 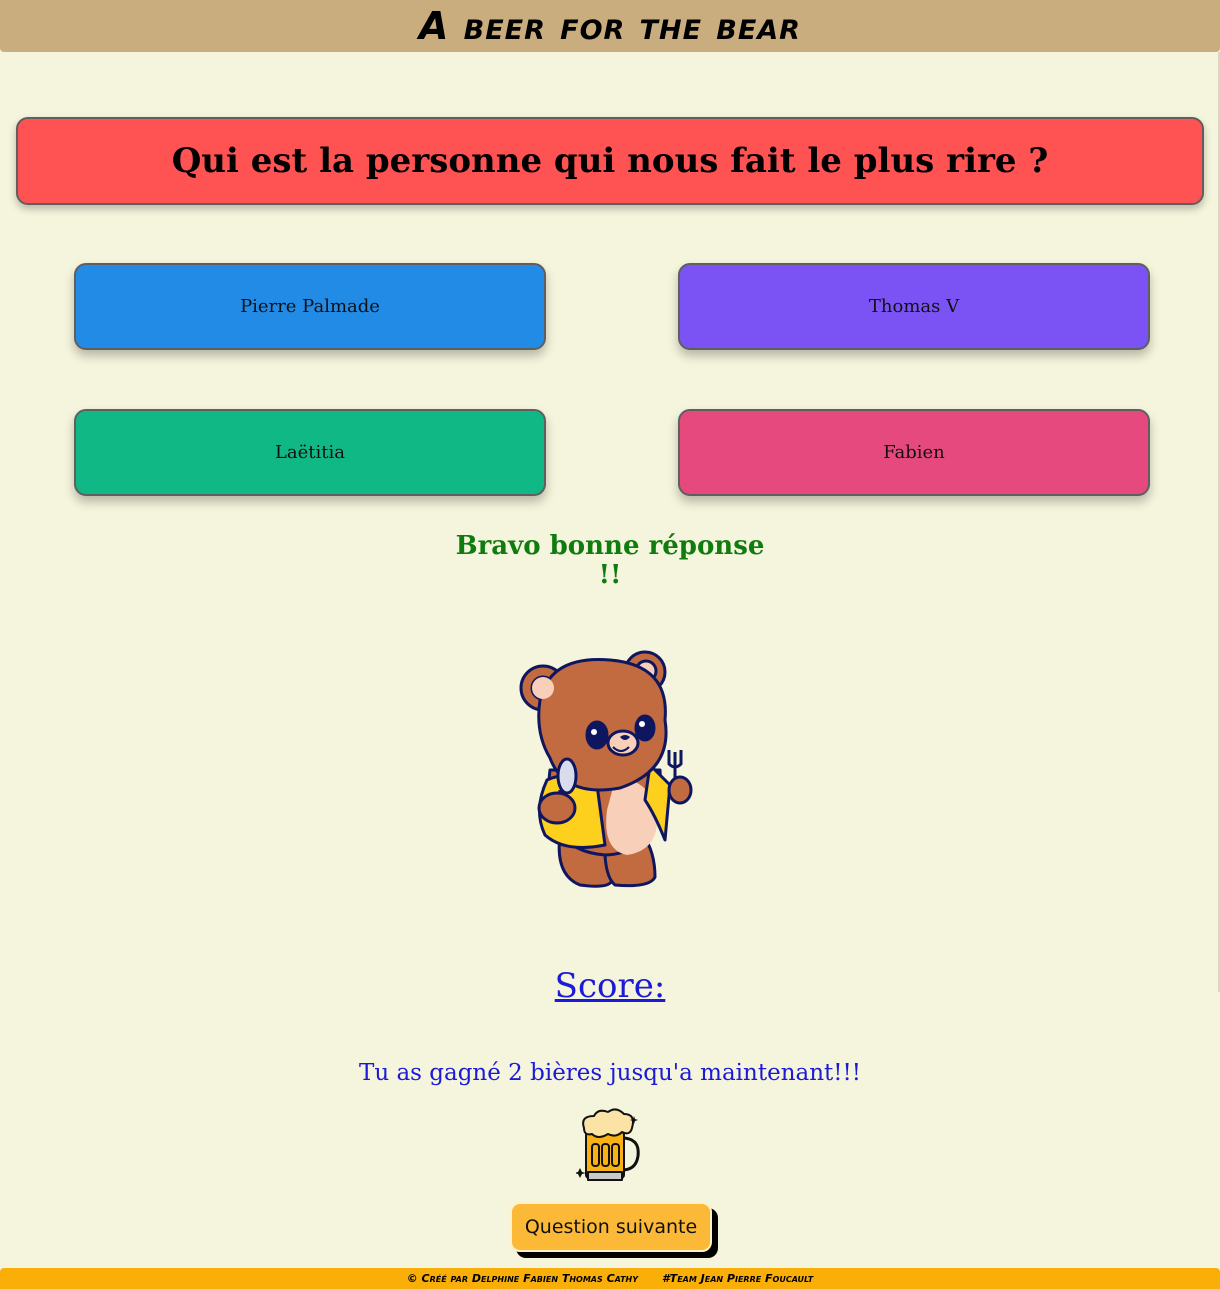 I want to click on answer-button-3: Laëtitia, so click(x=310, y=452).